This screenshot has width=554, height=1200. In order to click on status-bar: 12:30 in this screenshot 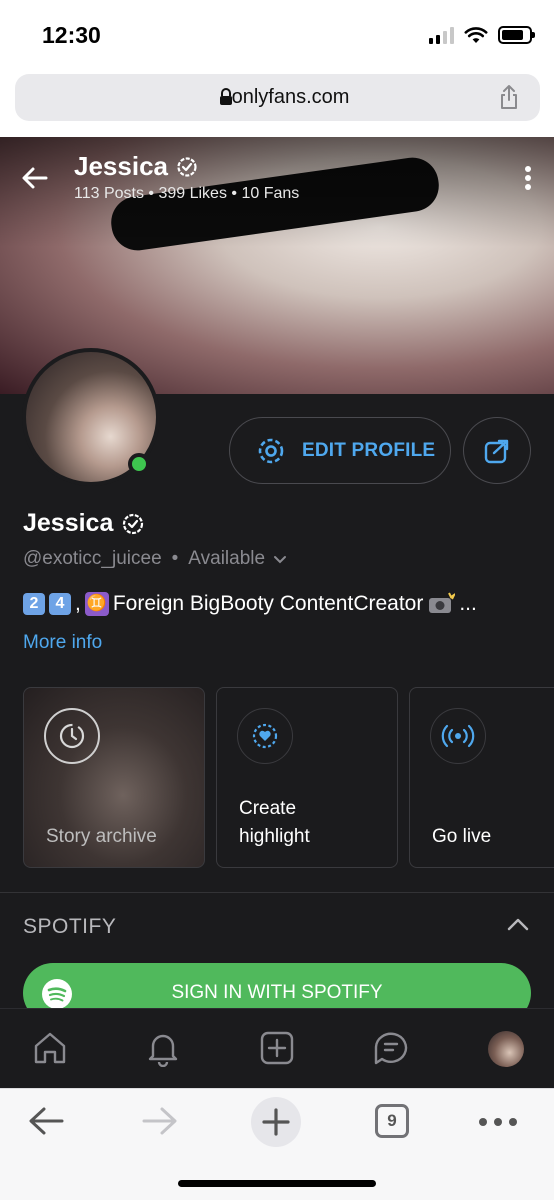, I will do `click(277, 33)`.